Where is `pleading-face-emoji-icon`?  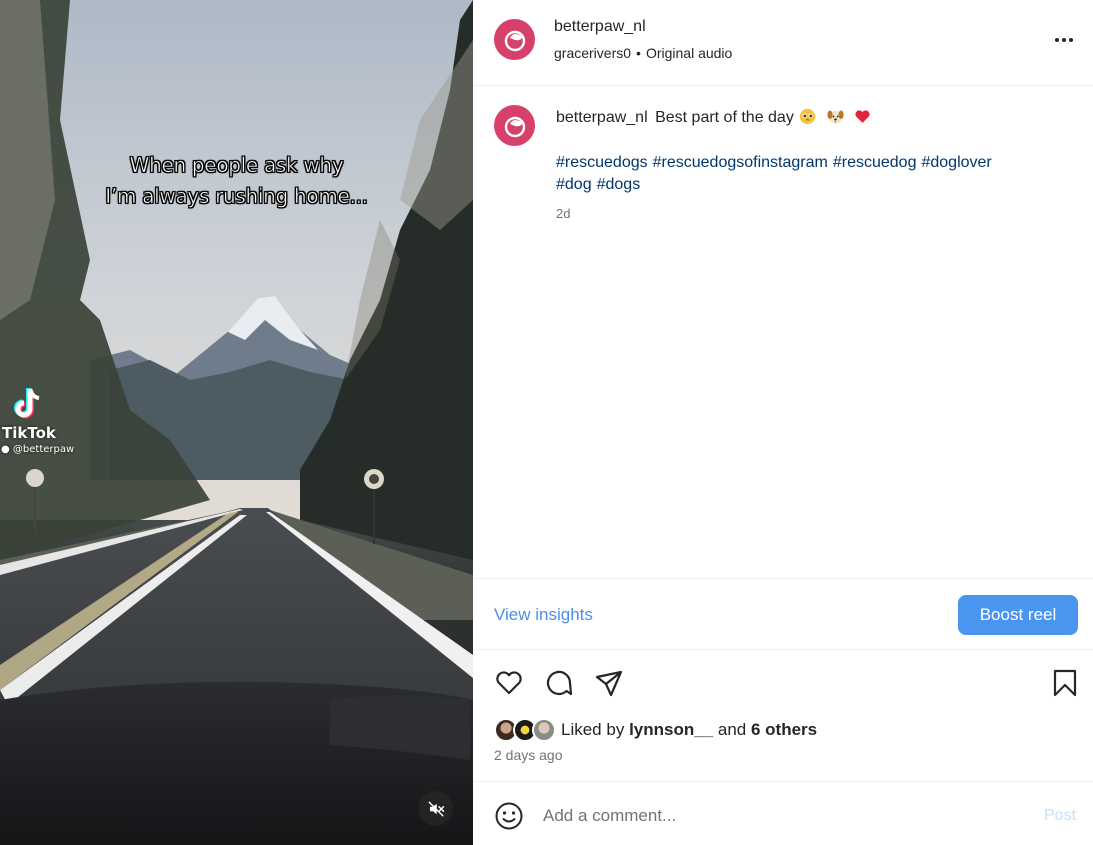
pleading-face-emoji-icon is located at coordinates (808, 116).